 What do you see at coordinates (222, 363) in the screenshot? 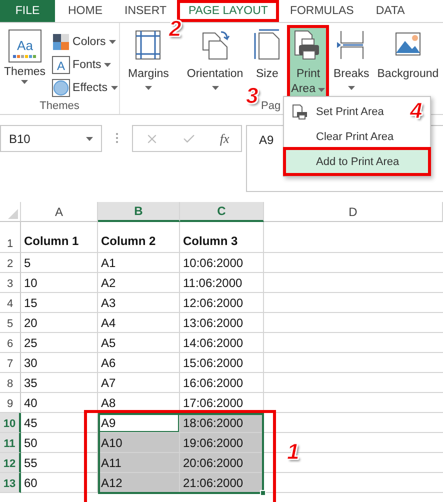
I see `table-cell: 15:06:2000` at bounding box center [222, 363].